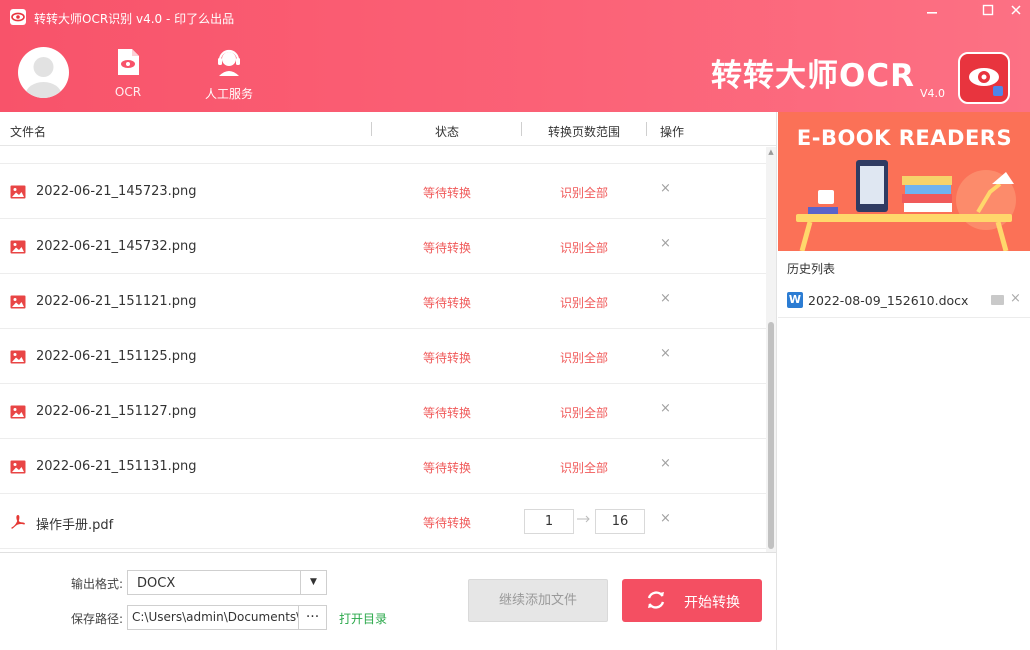 This screenshot has height=650, width=1030. I want to click on nav-ocr: OCR, so click(128, 75).